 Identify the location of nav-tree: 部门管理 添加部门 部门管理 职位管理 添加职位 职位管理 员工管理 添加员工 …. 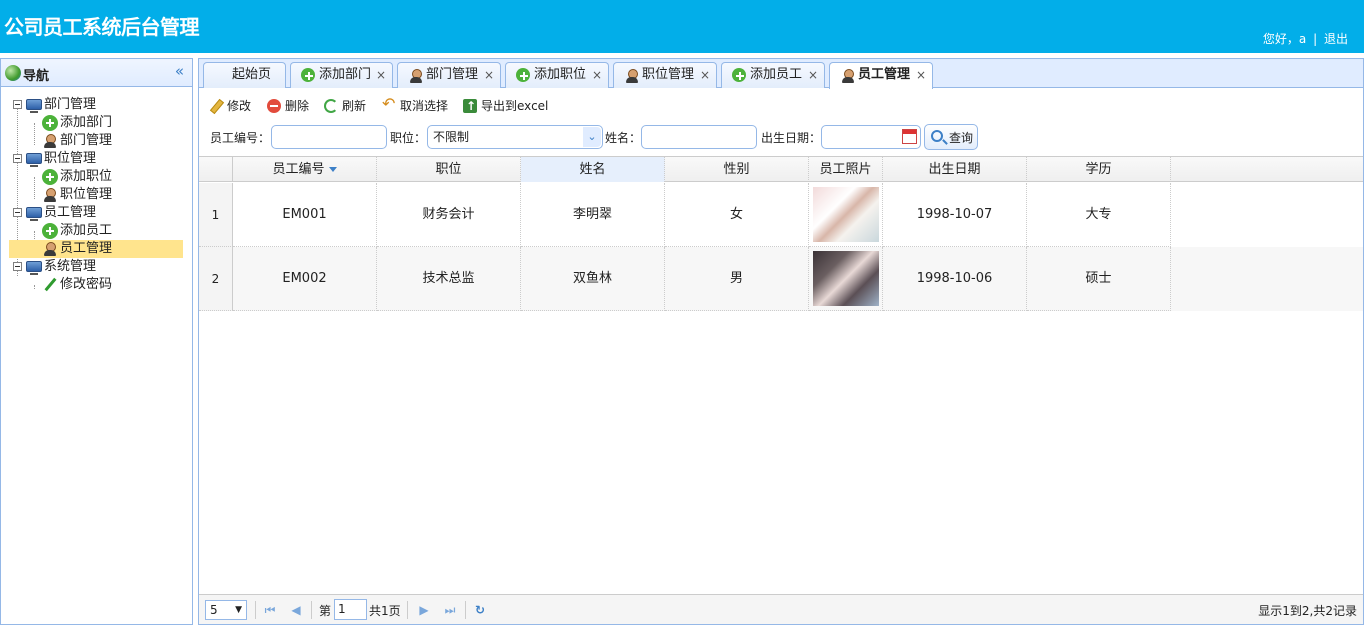
(96, 195).